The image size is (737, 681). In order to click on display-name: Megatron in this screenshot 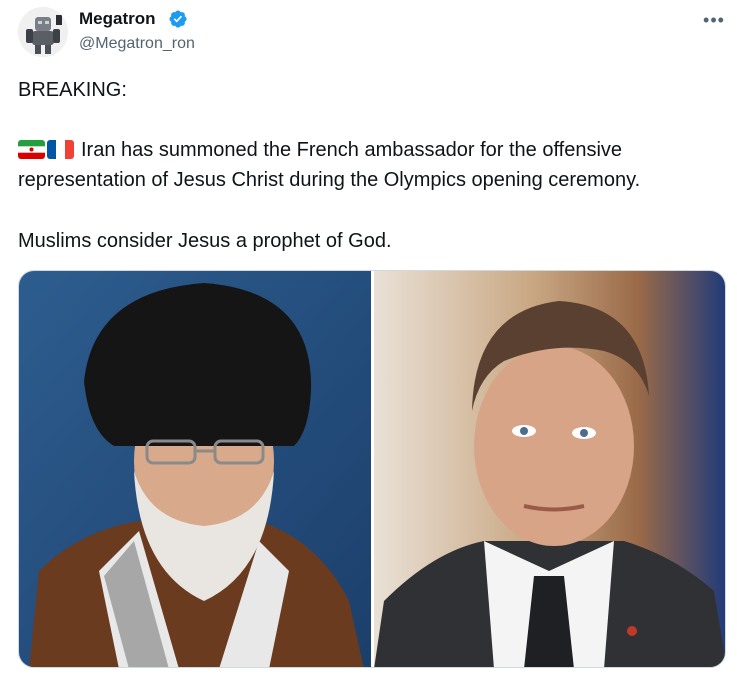, I will do `click(117, 19)`.